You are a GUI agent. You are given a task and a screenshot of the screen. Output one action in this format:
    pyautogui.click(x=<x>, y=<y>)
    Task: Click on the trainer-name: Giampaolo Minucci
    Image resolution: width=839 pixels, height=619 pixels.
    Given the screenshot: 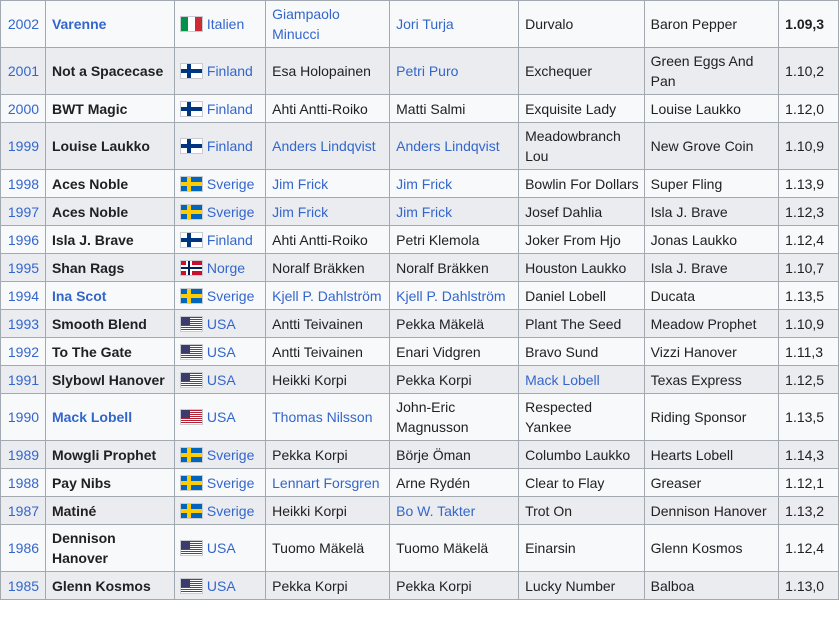 What is the action you would take?
    pyautogui.click(x=306, y=24)
    